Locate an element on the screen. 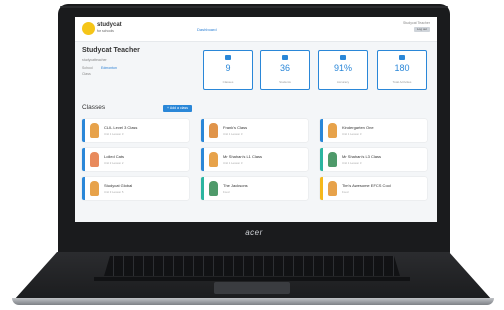 The height and width of the screenshot is (310, 504). class-card: The Jacksons Food is located at coordinates (254, 188).